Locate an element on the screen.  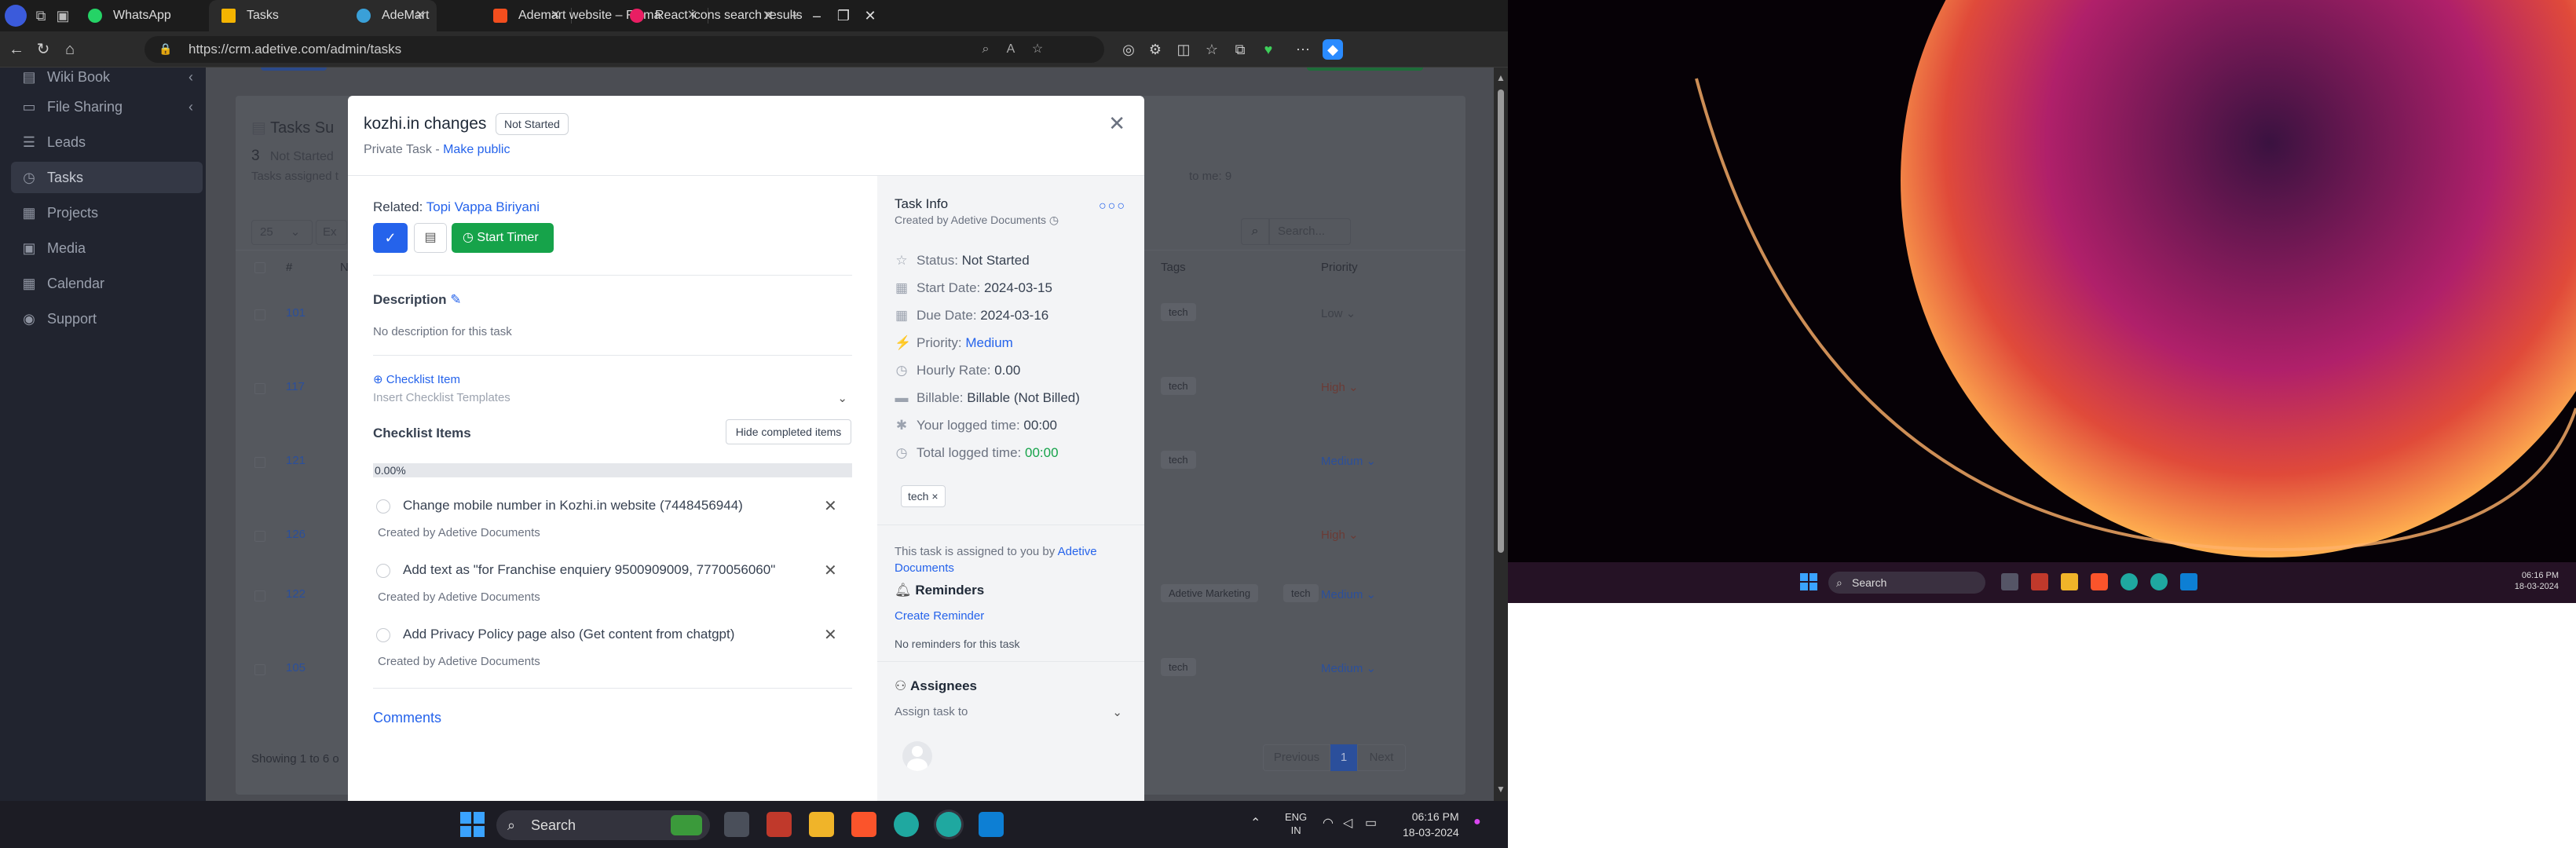
sidebar-item-wiki-book: ▤ Wiki Book ‹ is located at coordinates (107, 81).